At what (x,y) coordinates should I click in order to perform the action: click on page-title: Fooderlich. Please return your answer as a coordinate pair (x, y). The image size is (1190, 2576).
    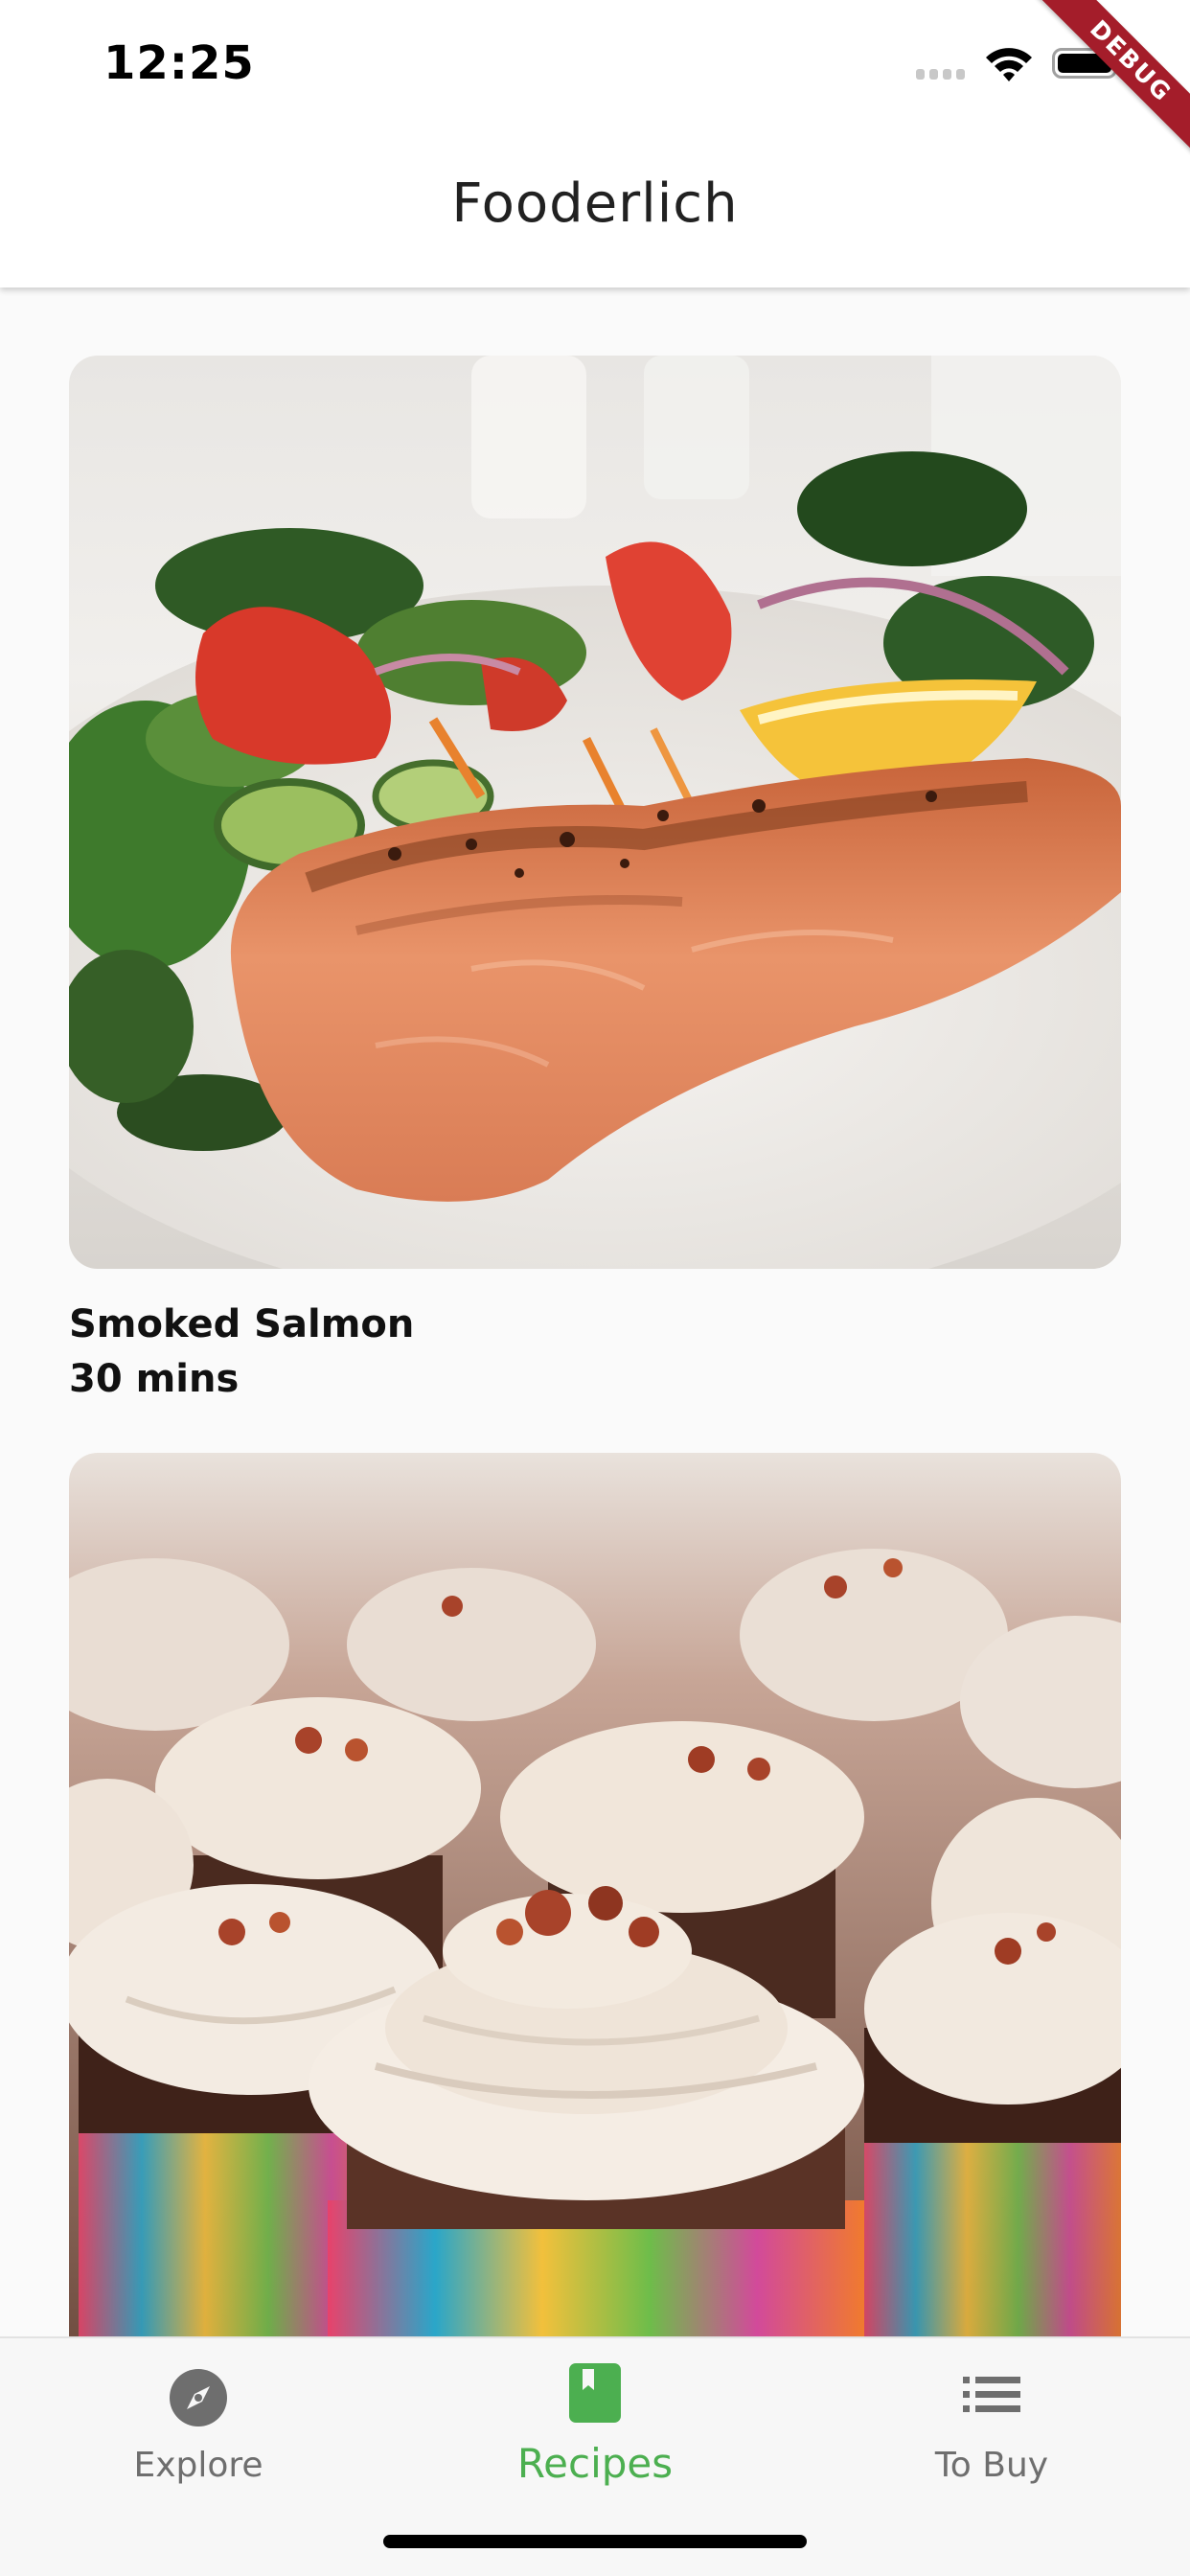
    Looking at the image, I should click on (595, 203).